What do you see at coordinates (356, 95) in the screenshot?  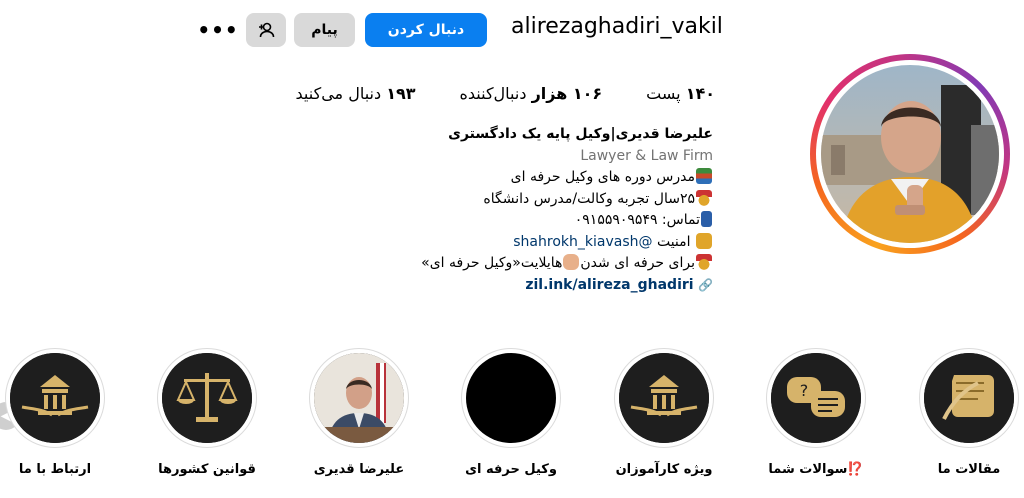 I see `following-count: ۱۹۳ دنبال می‌کنید` at bounding box center [356, 95].